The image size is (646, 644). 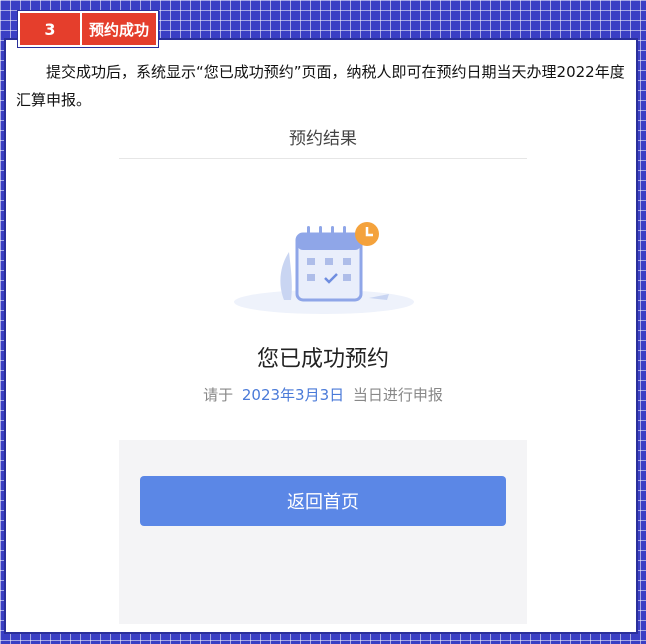 I want to click on step-number: 3, so click(x=50, y=29).